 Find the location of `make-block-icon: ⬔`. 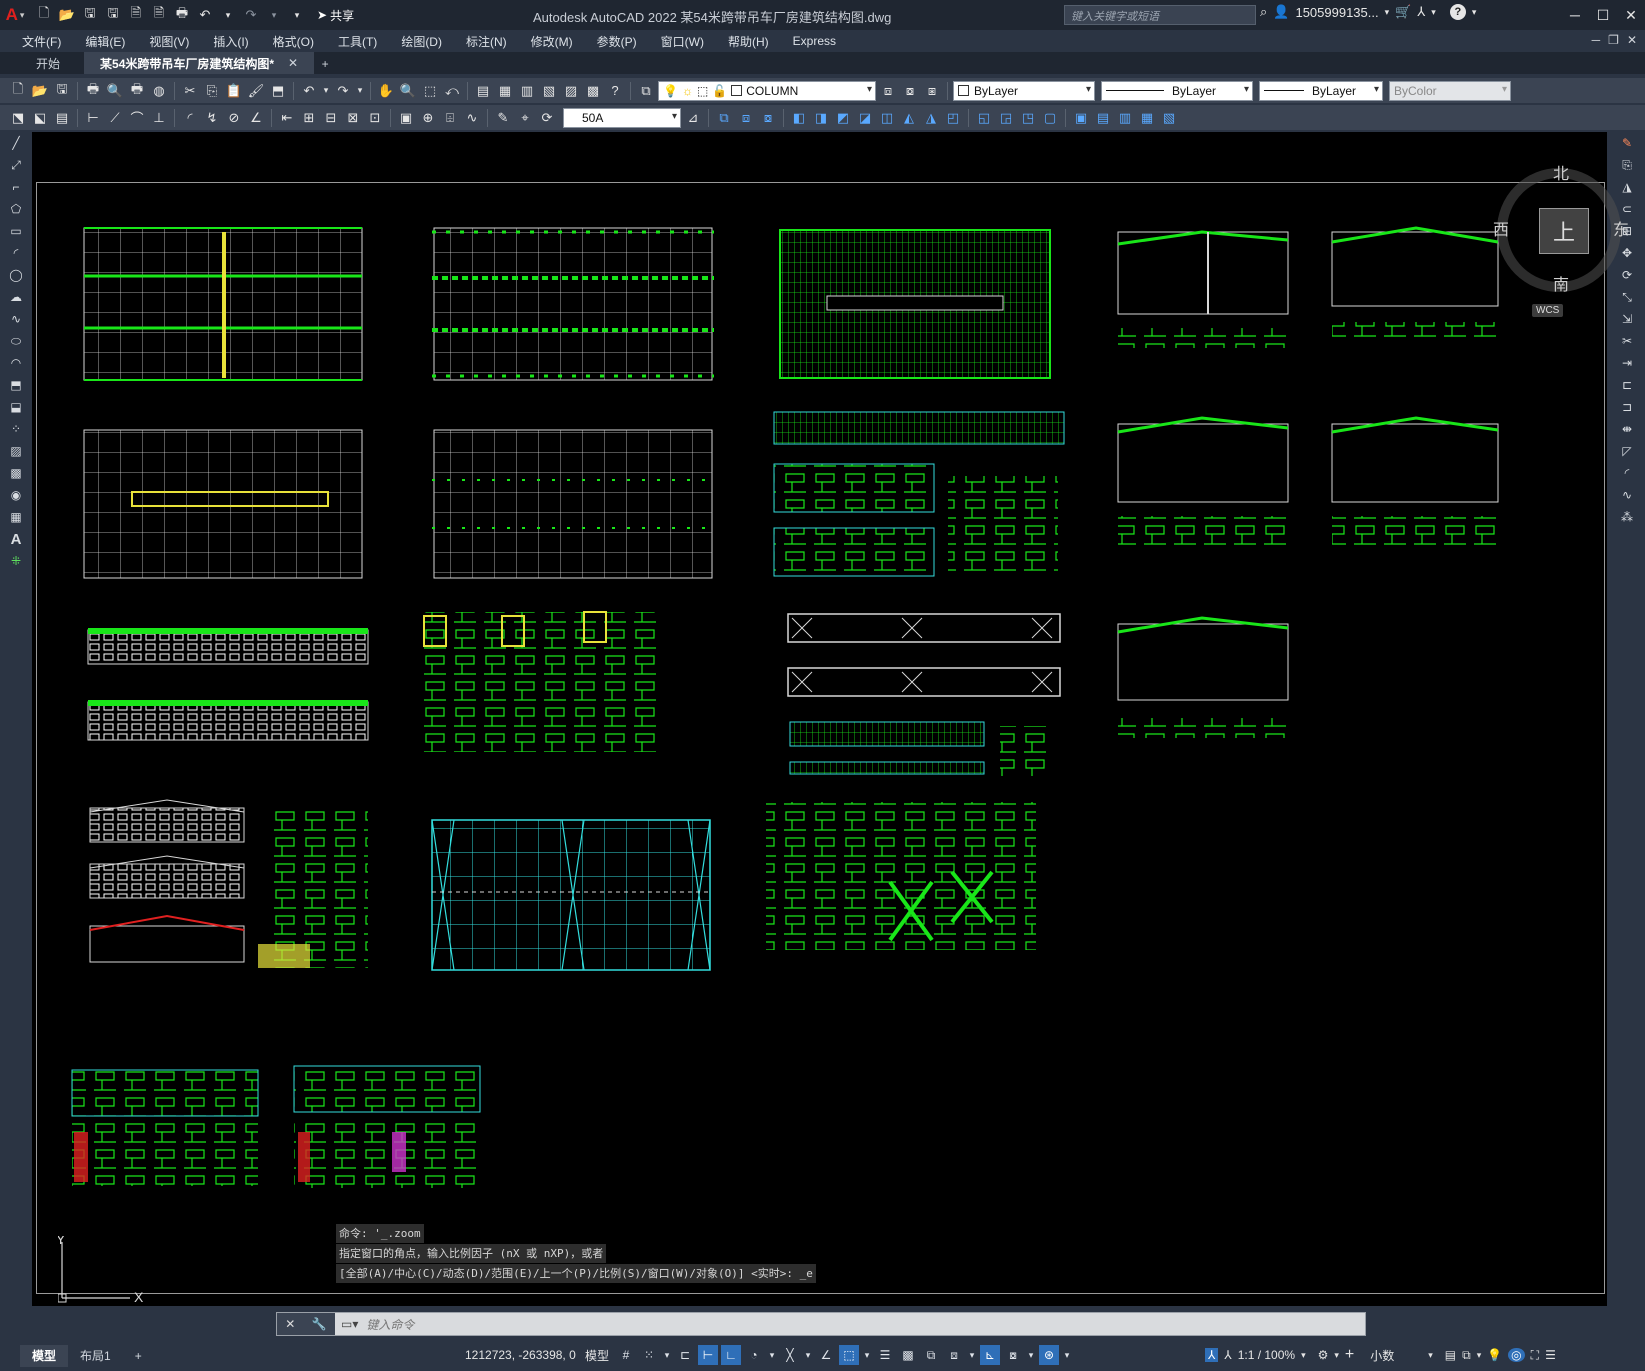

make-block-icon: ⬔ is located at coordinates (18, 118).